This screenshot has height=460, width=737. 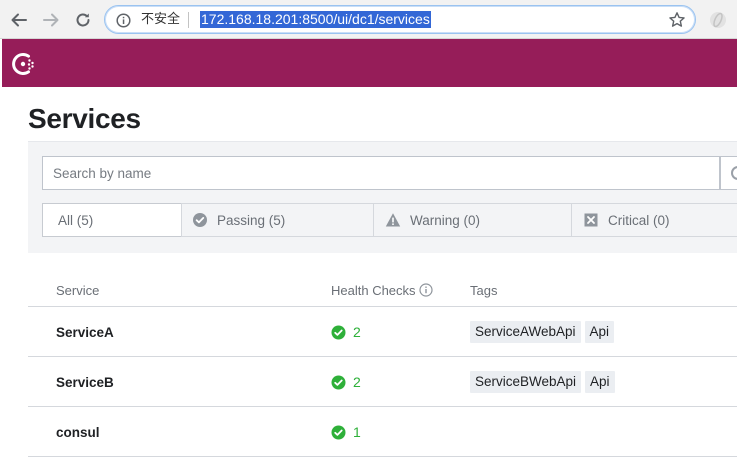 I want to click on url-text: 172.168.18.201:8500/ui/dc1/services, so click(x=315, y=19).